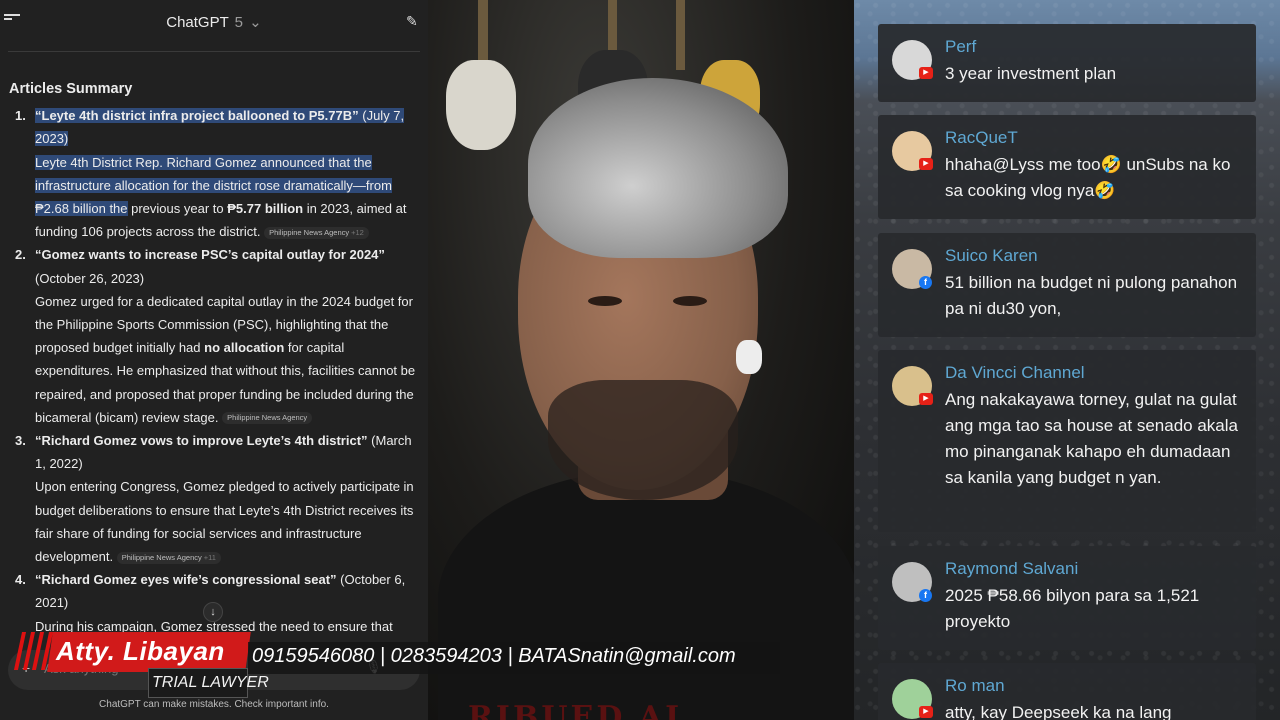 This screenshot has width=1280, height=720. Describe the element at coordinates (991, 255) in the screenshot. I see `message-author: Suico Karen` at that location.